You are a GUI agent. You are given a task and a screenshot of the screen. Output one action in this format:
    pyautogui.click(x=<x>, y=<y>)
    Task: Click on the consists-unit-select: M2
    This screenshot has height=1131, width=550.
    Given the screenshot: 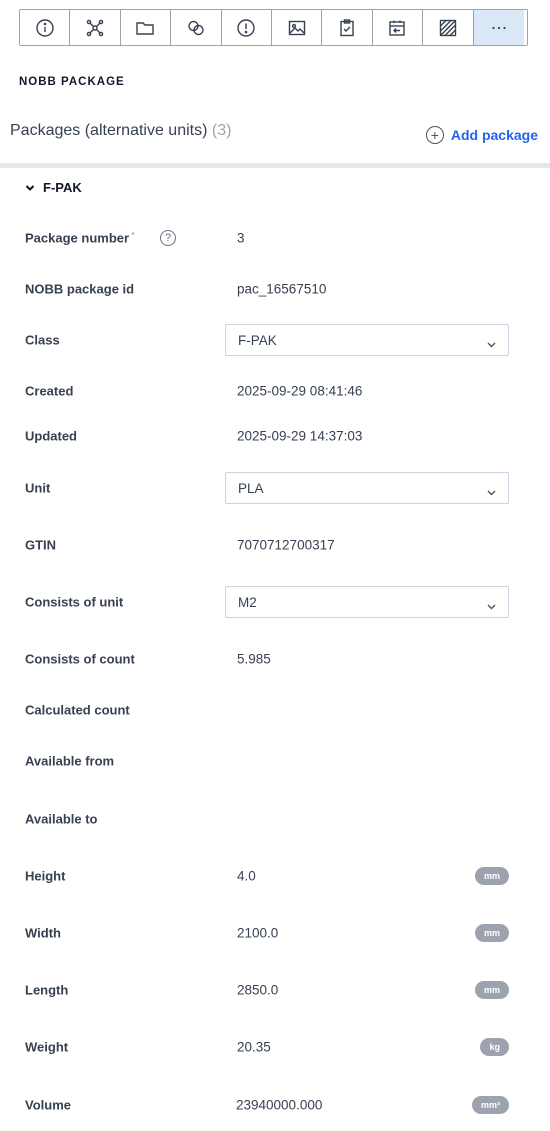 What is the action you would take?
    pyautogui.click(x=367, y=602)
    